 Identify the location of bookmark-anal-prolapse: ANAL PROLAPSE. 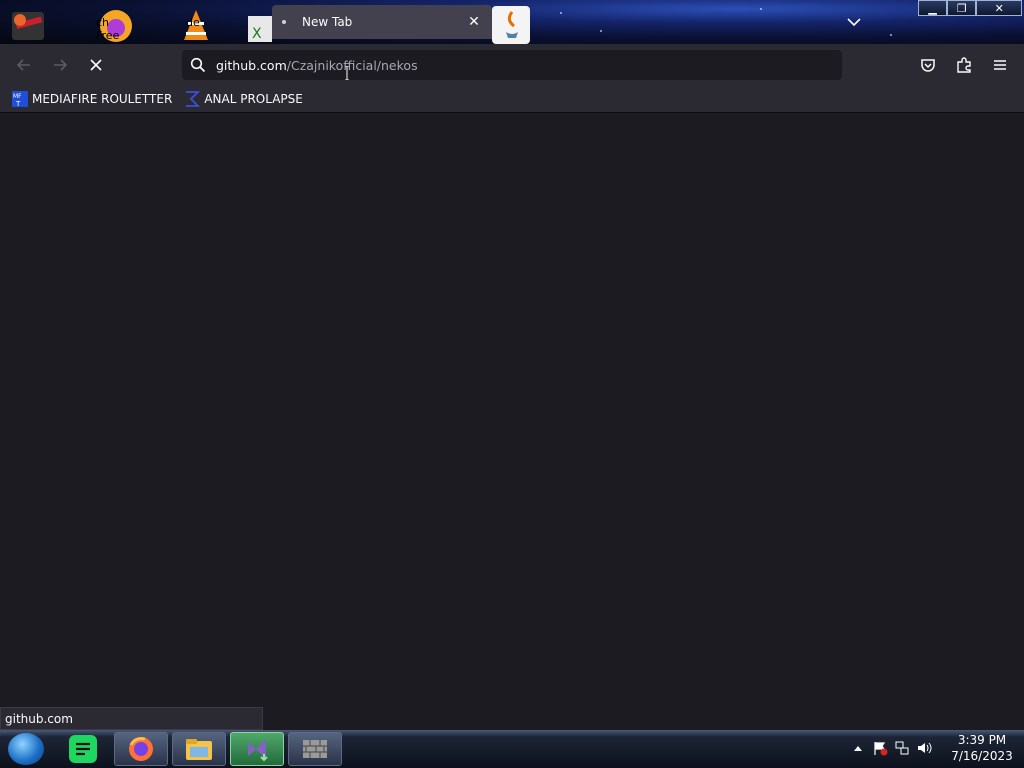
(243, 99).